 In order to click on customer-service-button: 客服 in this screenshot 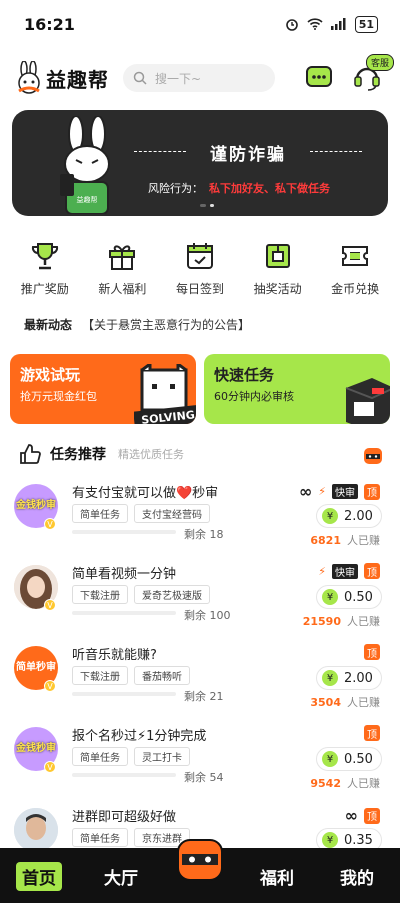, I will do `click(373, 73)`.